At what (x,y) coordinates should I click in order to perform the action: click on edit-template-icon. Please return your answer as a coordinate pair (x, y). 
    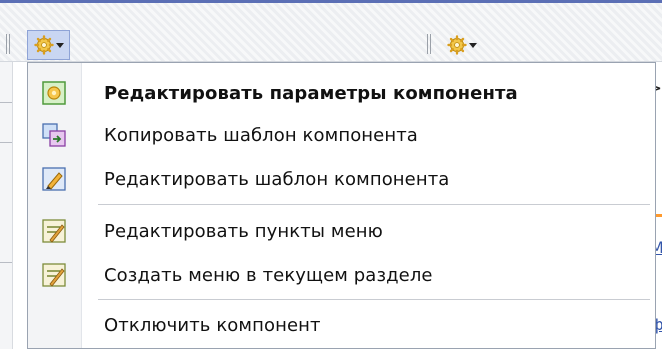
    Looking at the image, I should click on (54, 179).